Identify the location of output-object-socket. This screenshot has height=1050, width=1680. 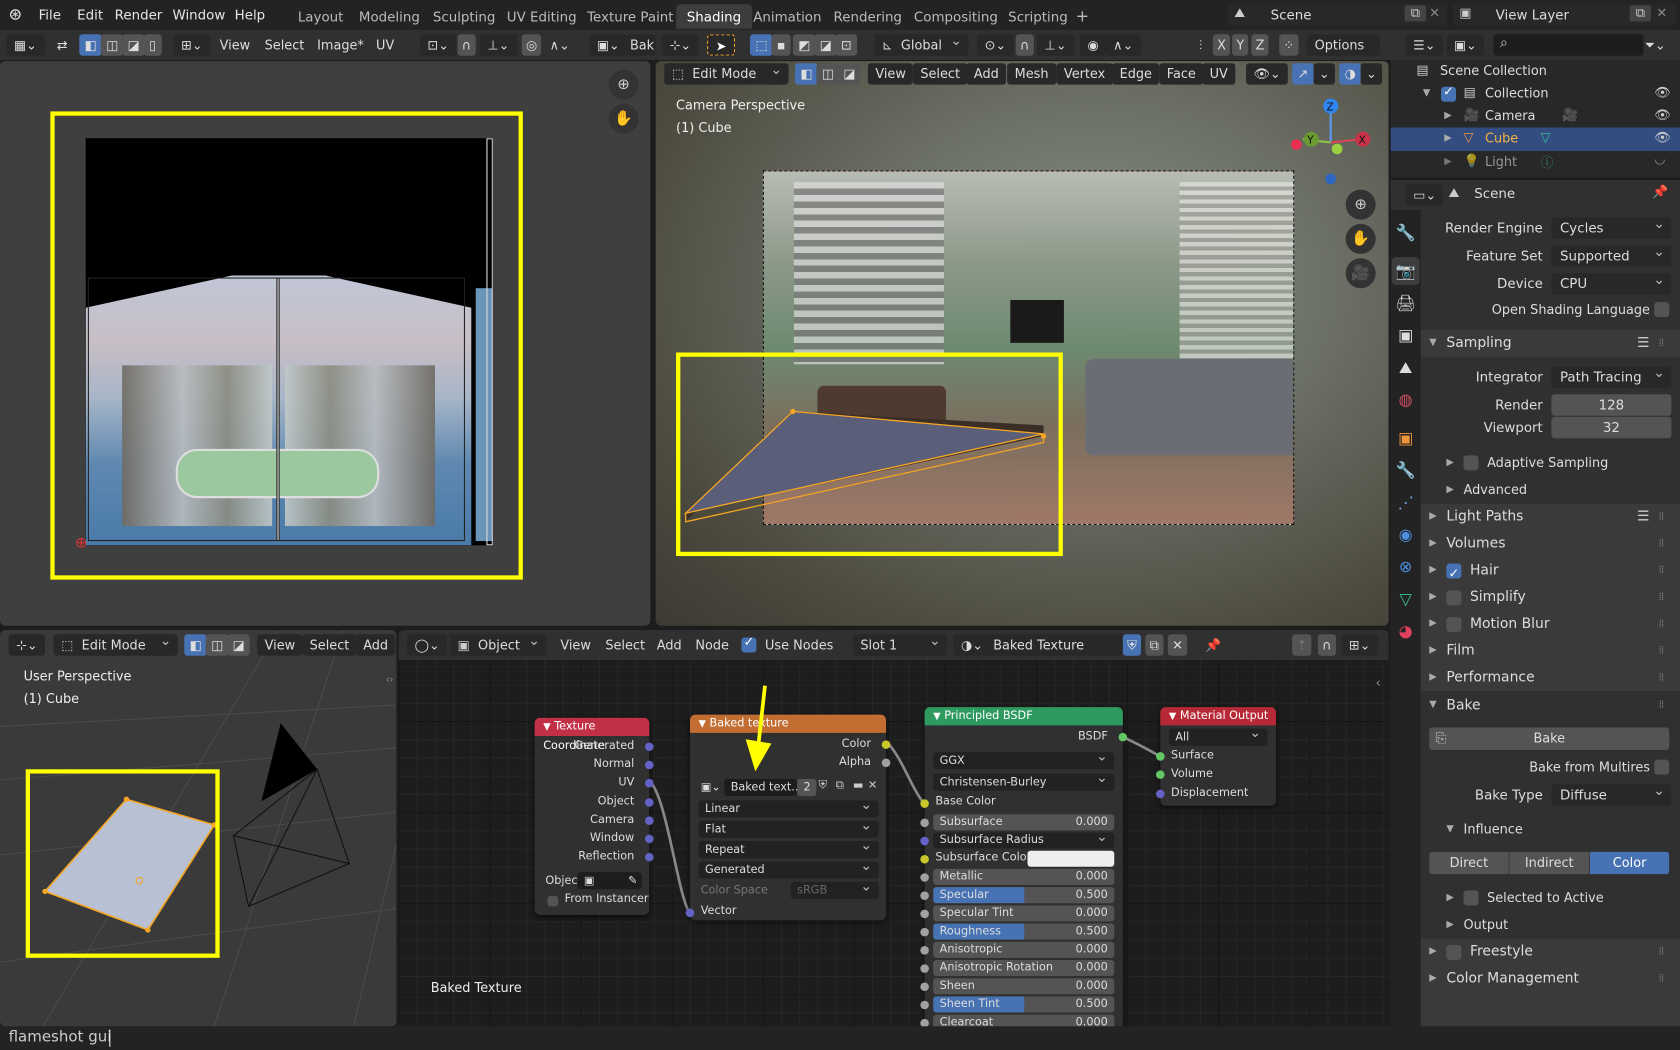
(649, 802).